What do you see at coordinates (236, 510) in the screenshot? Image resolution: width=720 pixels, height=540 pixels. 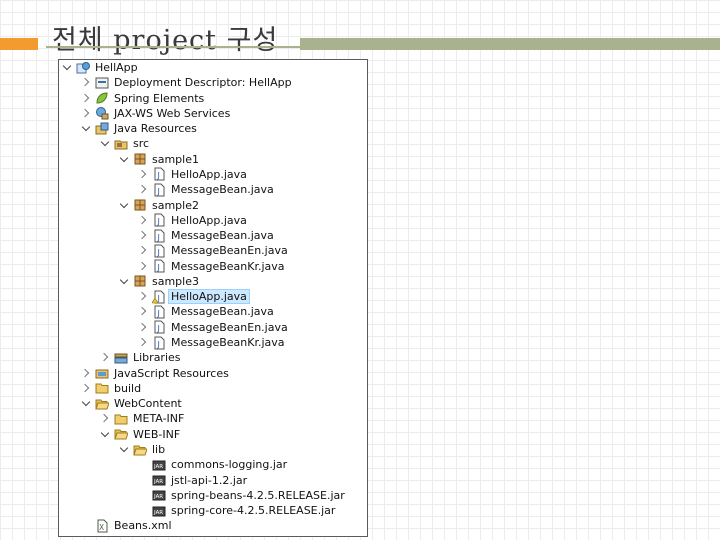 I see `tree-item-spring-core-4-2-5-release-jar: JAR spring-core-4.2.5.RELEASE.jar` at bounding box center [236, 510].